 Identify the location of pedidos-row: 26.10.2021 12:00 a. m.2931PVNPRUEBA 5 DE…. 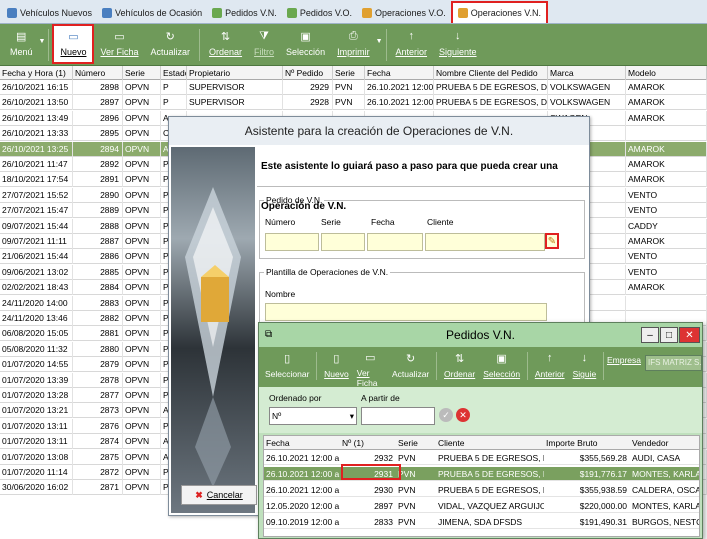
(481, 474).